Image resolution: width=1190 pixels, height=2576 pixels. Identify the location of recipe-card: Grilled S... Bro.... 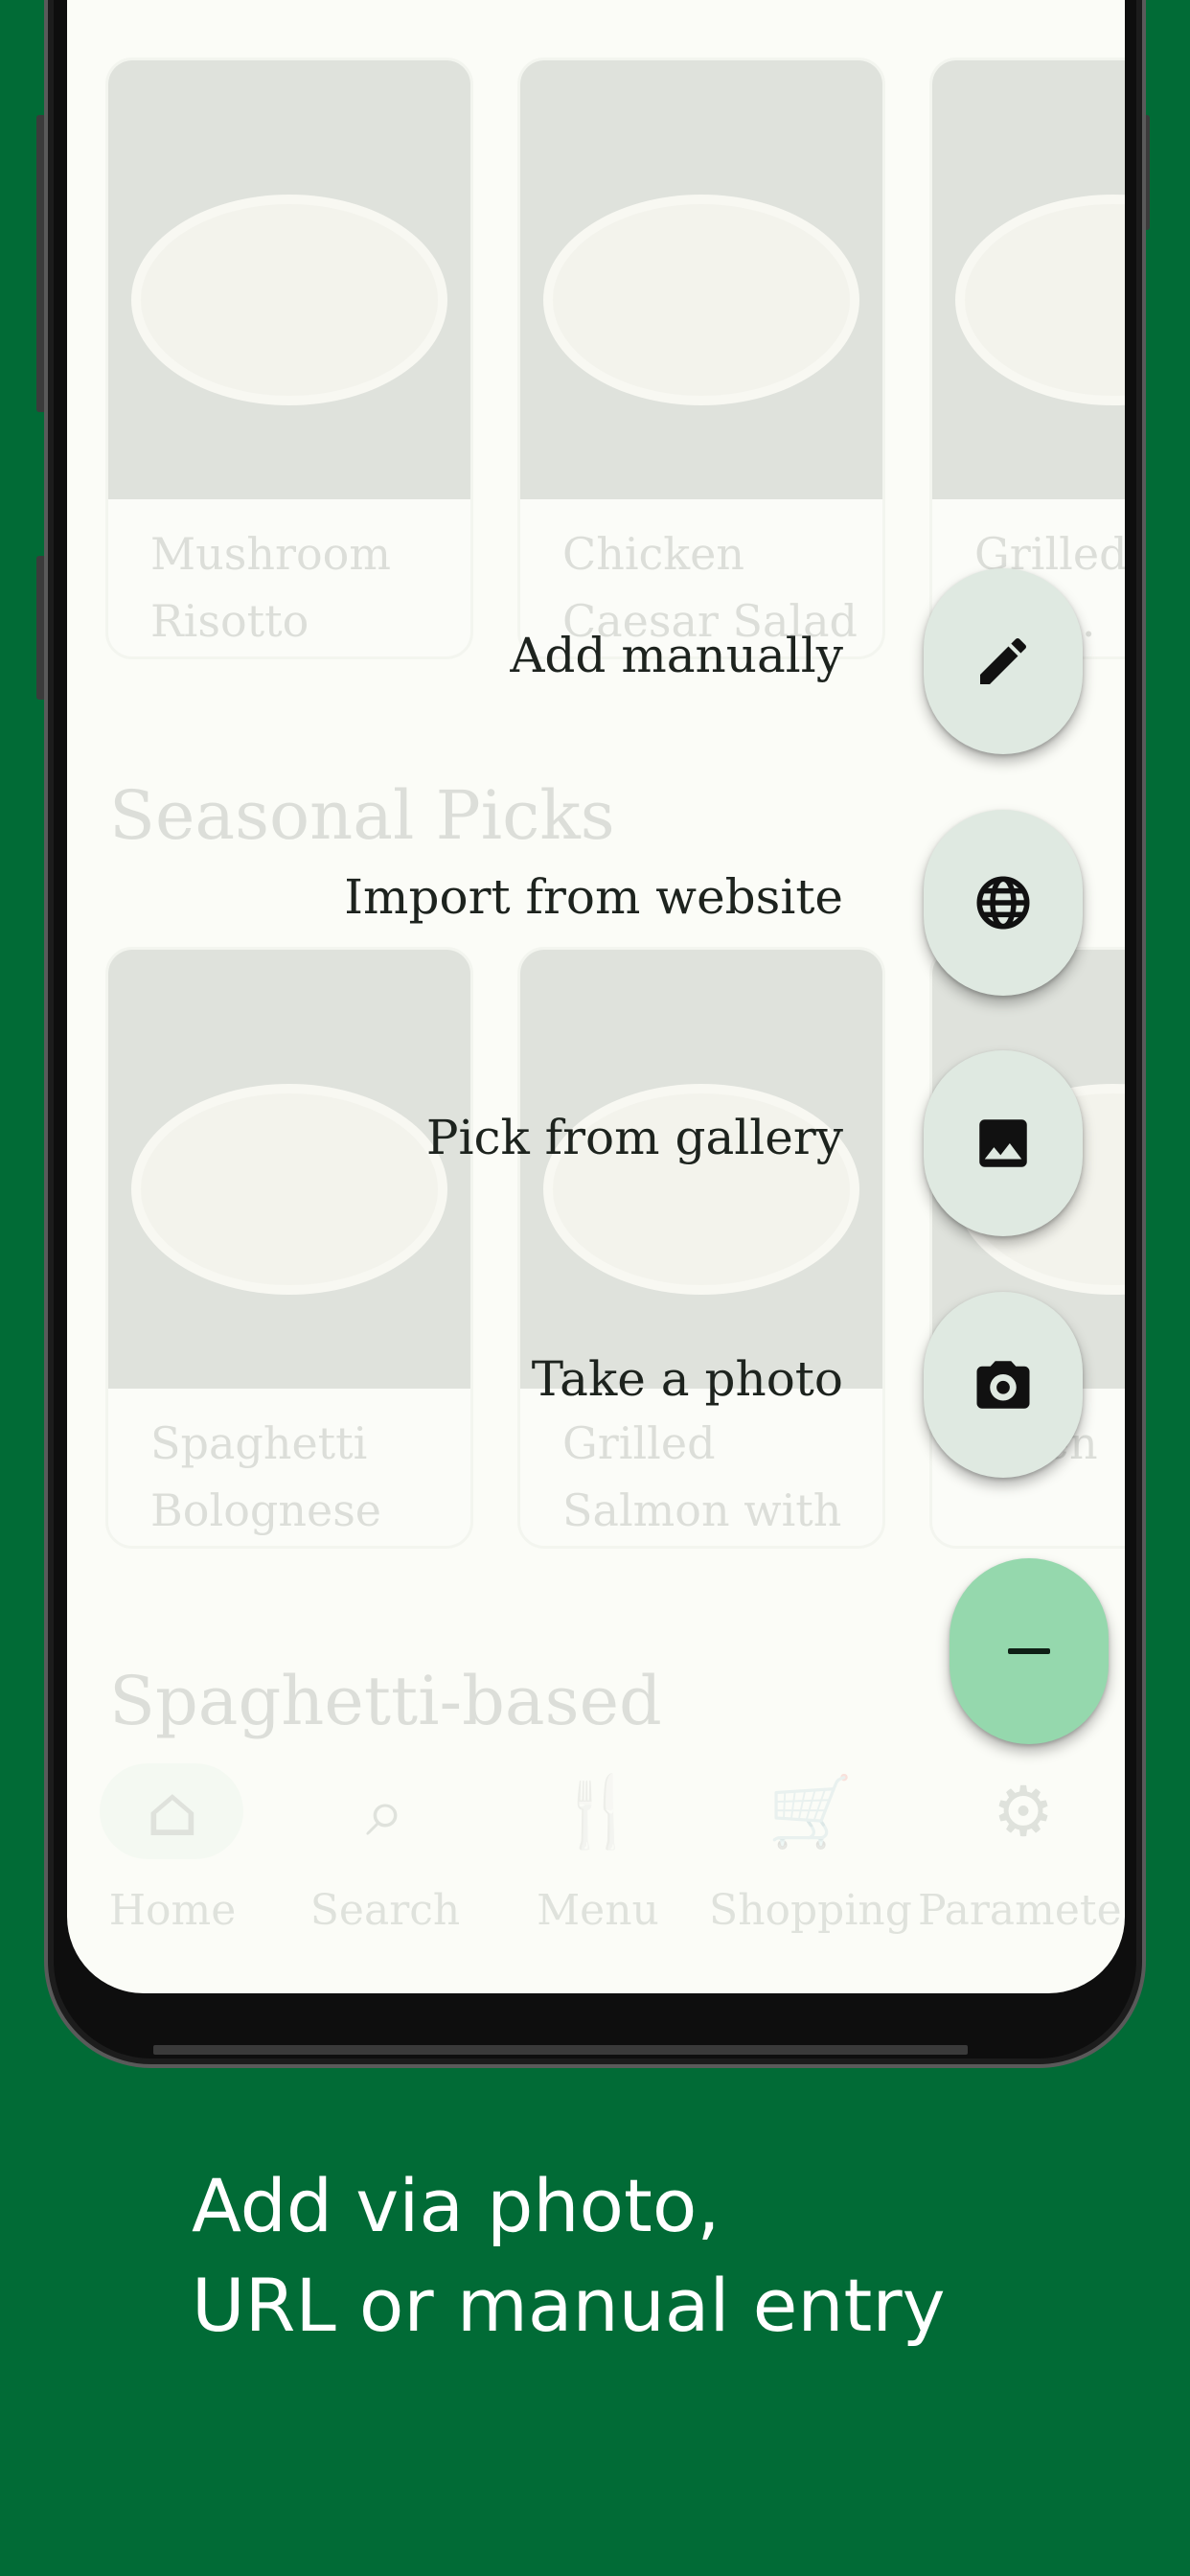
(1027, 358).